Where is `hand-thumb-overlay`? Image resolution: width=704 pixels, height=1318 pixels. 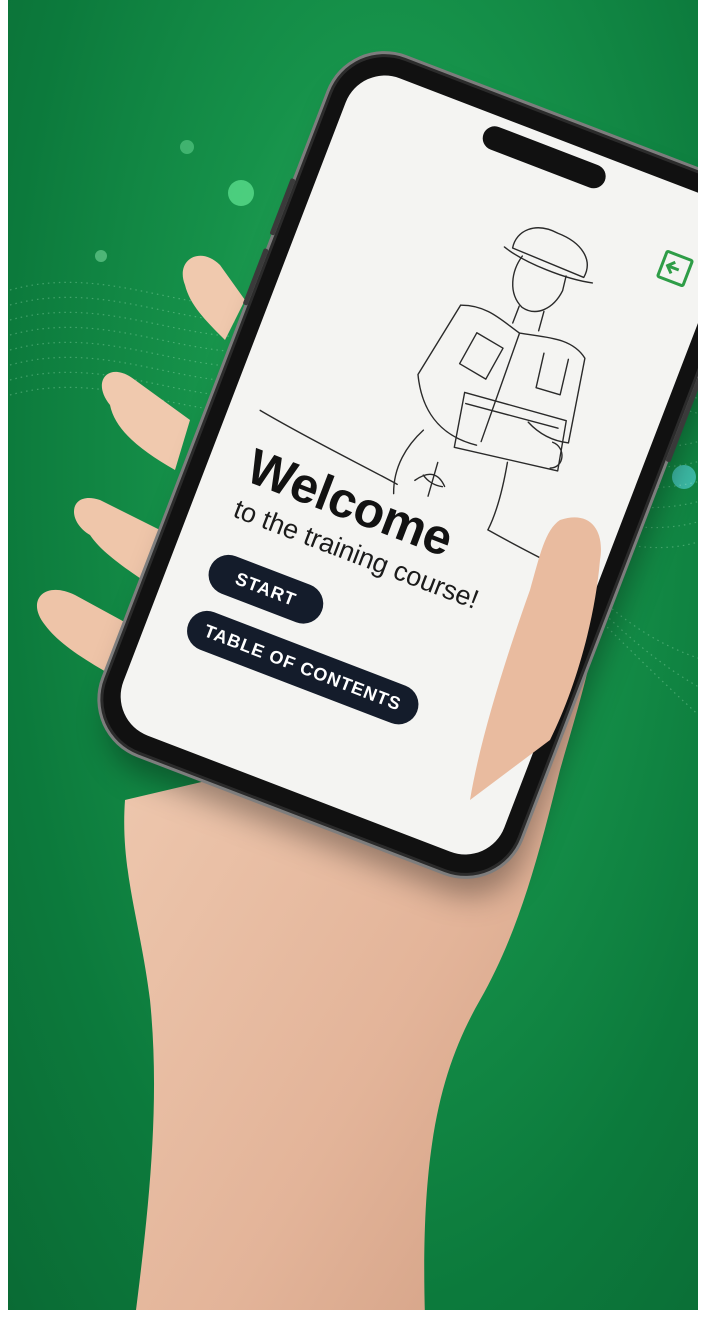 hand-thumb-overlay is located at coordinates (535, 658).